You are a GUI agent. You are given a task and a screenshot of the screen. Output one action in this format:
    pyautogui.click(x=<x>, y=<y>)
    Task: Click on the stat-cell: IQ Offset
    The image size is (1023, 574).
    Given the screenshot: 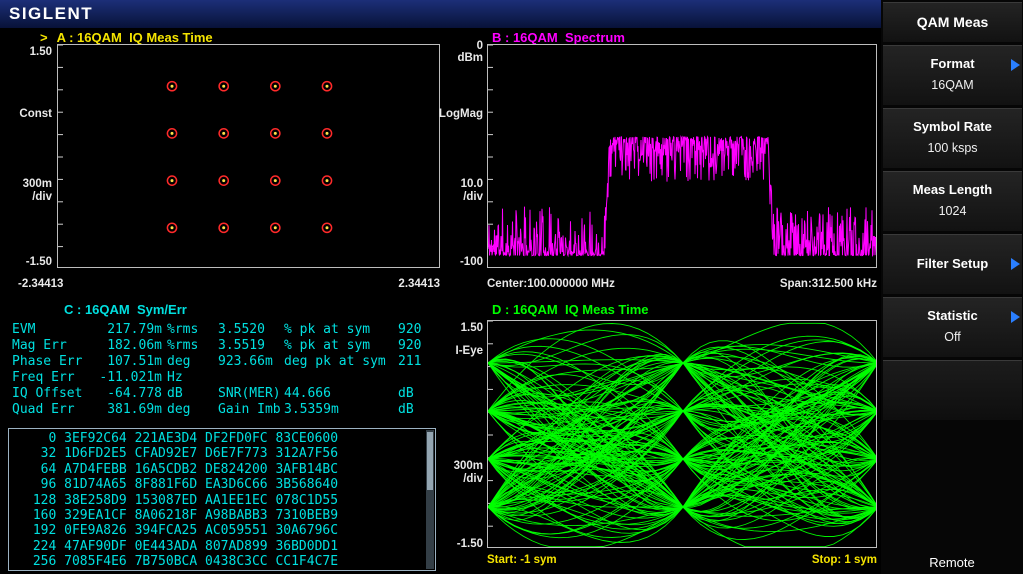 What is the action you would take?
    pyautogui.click(x=47, y=393)
    